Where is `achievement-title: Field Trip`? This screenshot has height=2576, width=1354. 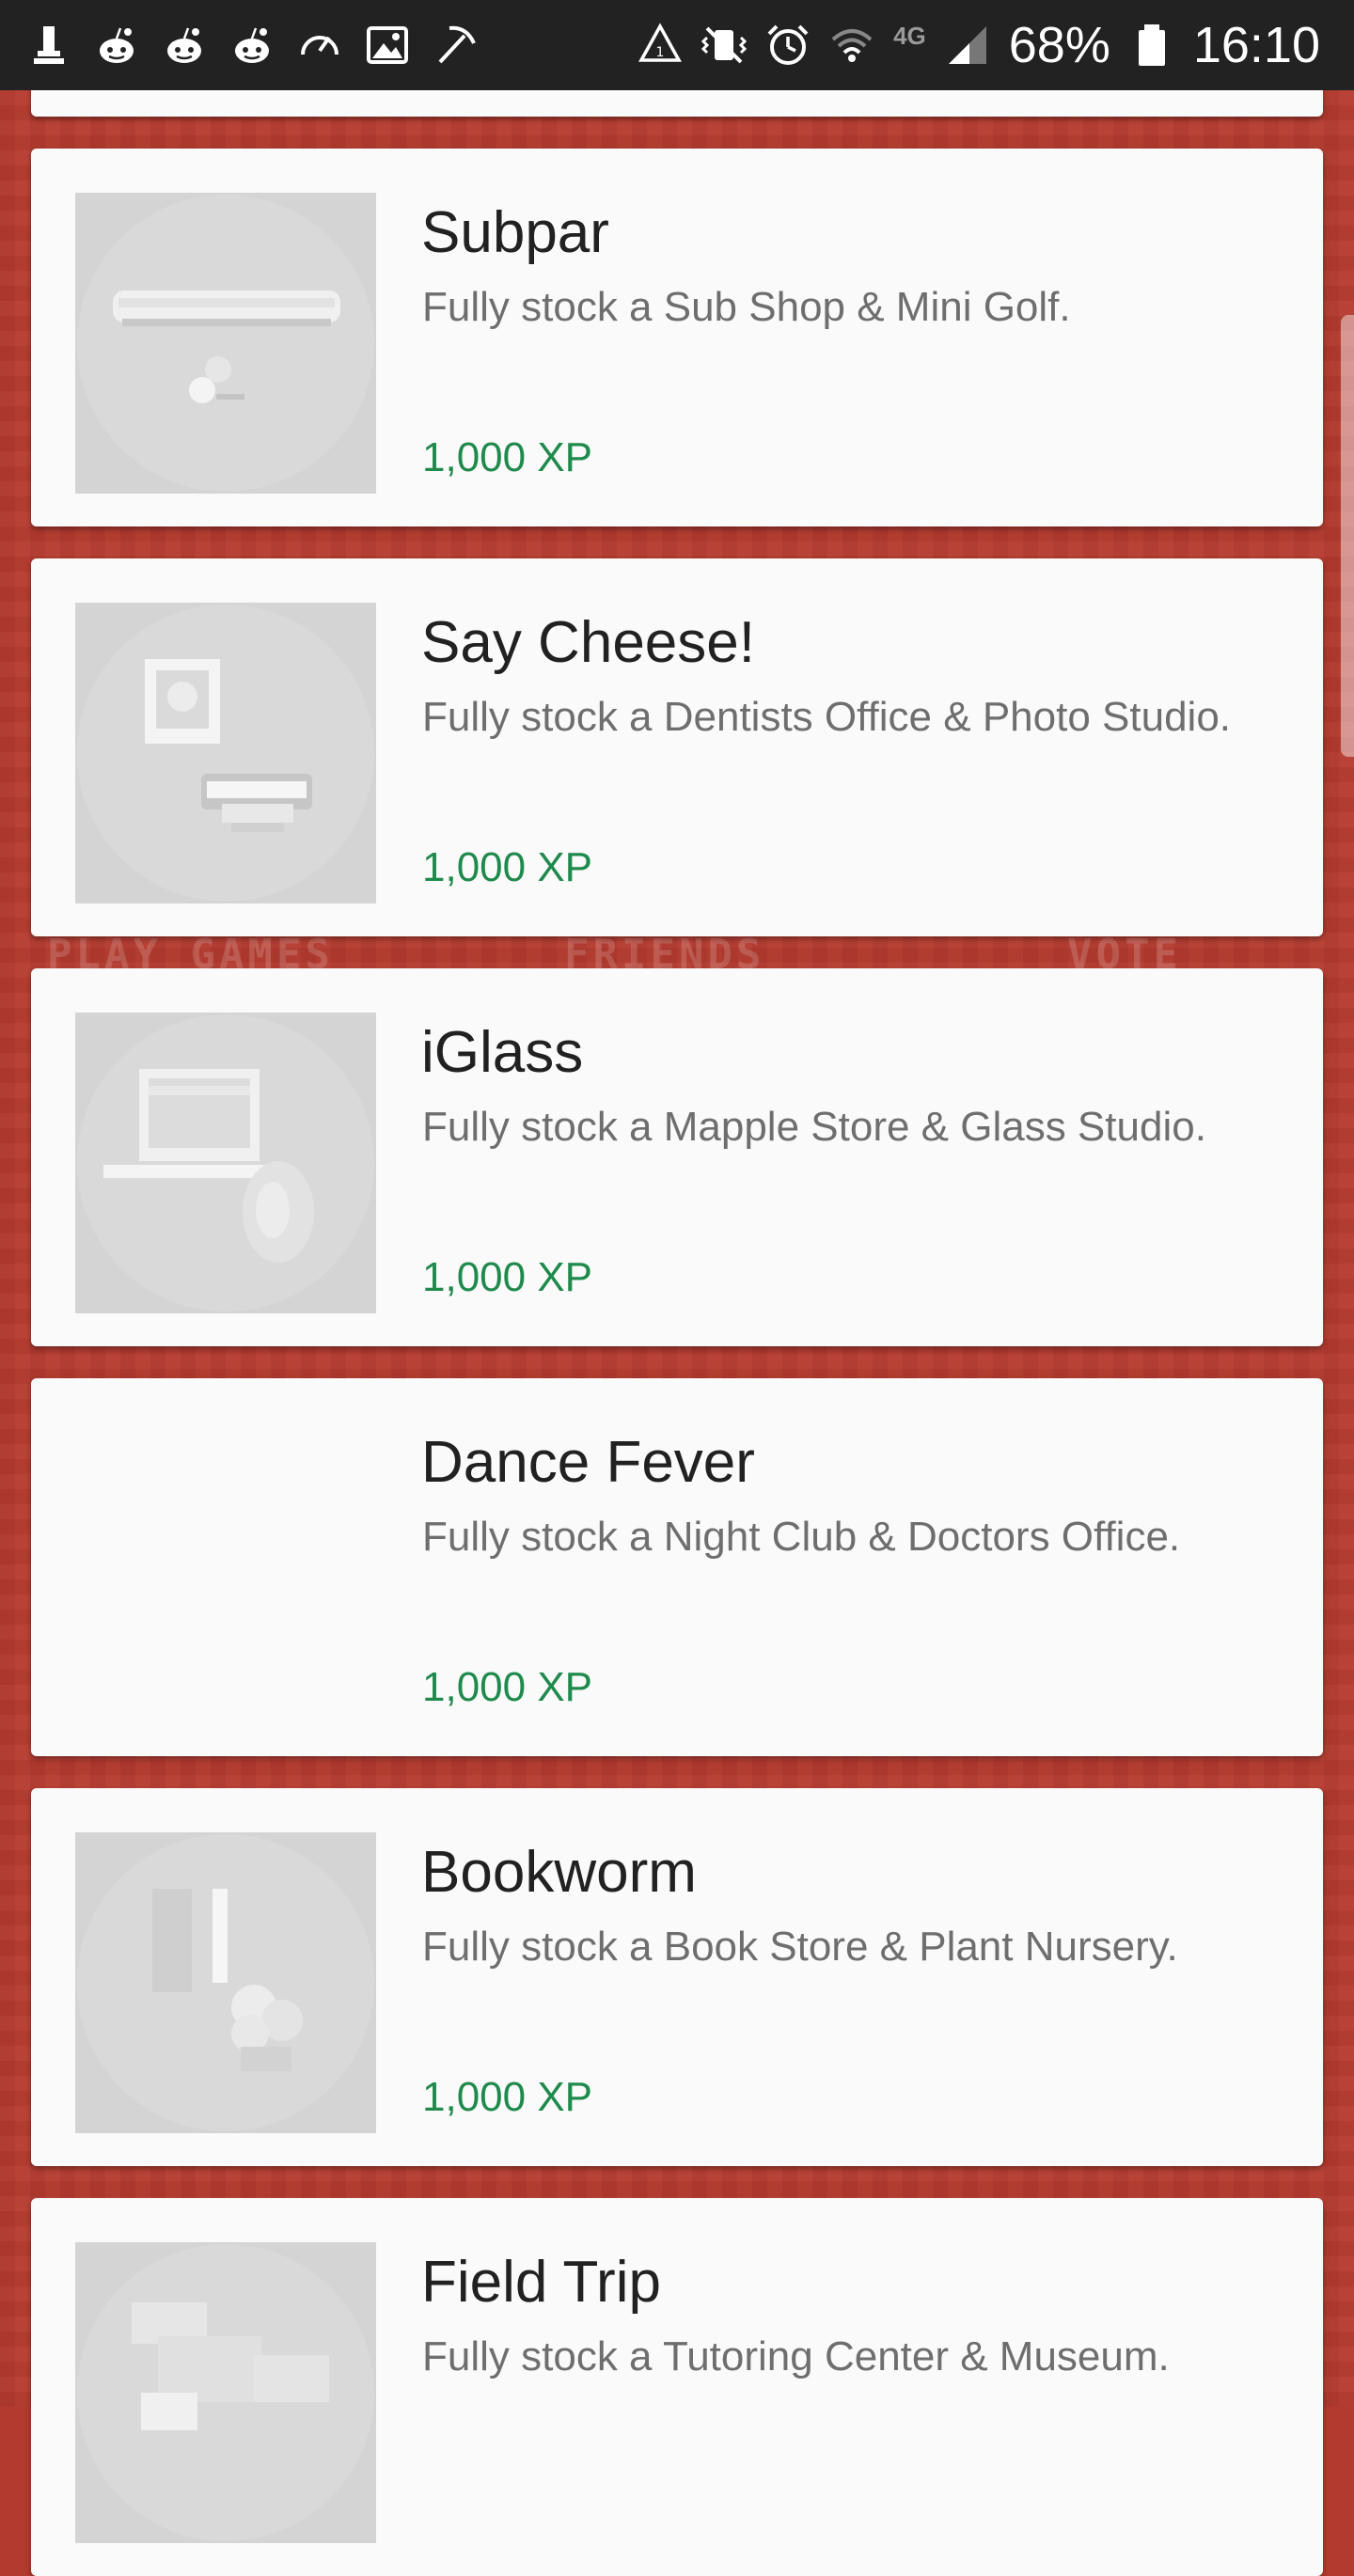
achievement-title: Field Trip is located at coordinates (541, 2283).